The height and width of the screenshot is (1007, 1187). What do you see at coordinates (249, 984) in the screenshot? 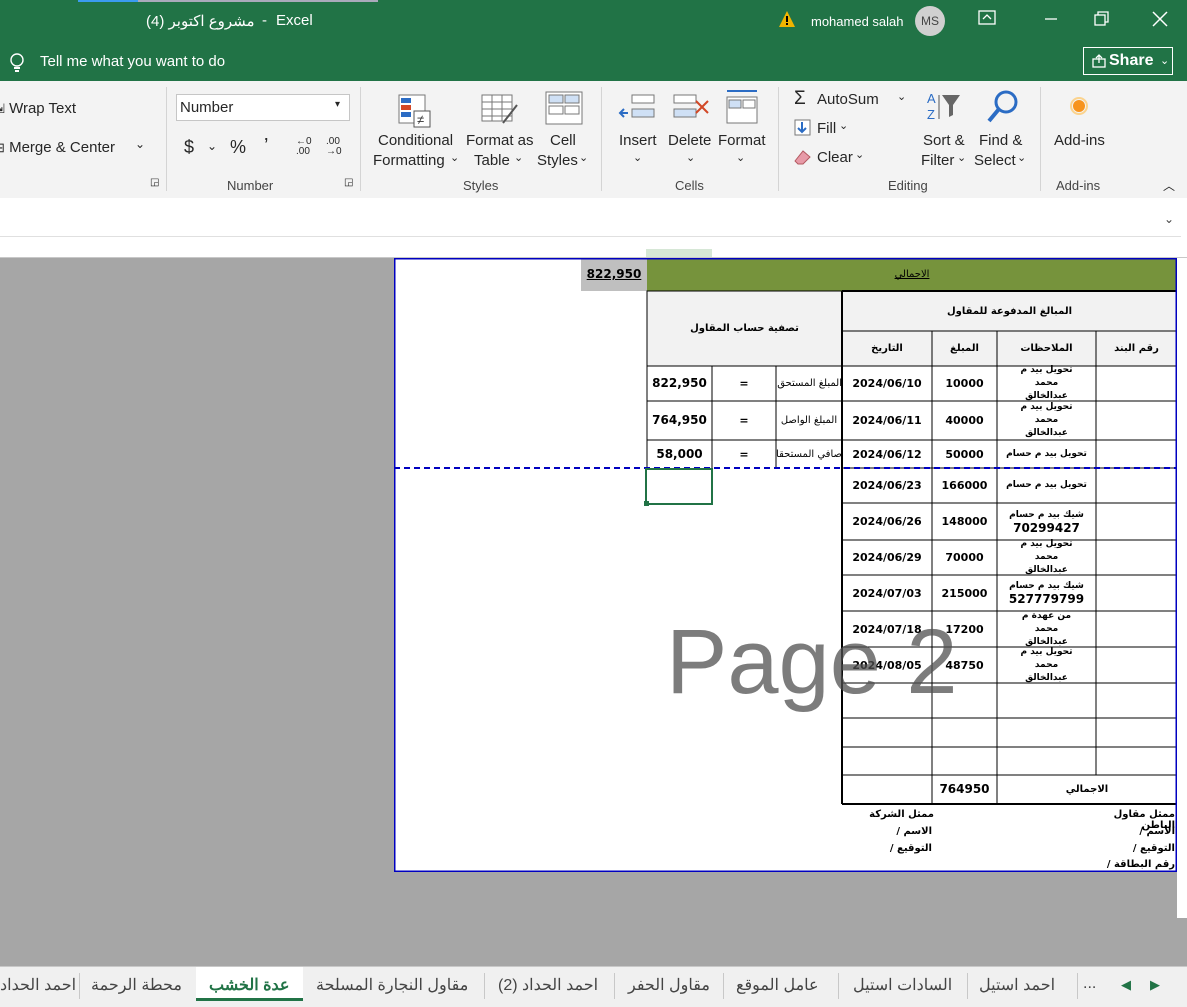
I see `active-sheet-tab: عدة الخشب` at bounding box center [249, 984].